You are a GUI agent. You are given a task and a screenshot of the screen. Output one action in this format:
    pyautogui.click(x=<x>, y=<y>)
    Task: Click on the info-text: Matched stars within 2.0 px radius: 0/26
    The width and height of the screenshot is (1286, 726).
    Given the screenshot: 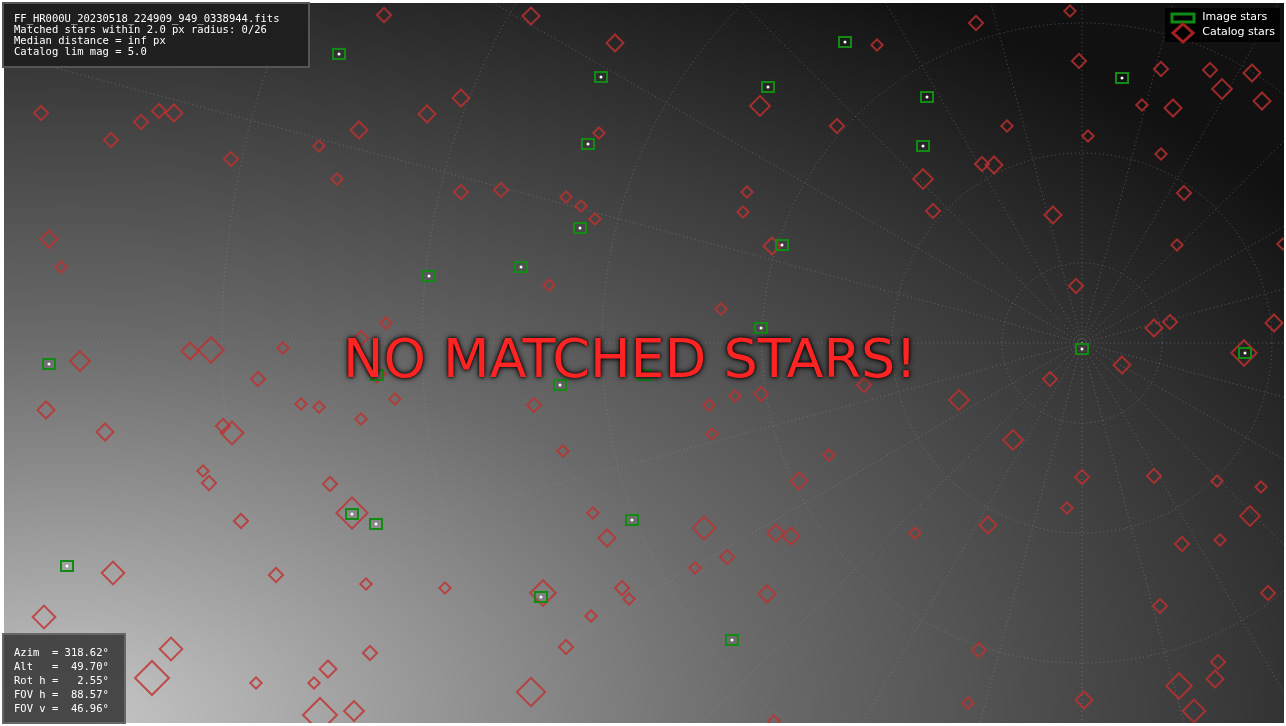 What is the action you would take?
    pyautogui.click(x=140, y=29)
    